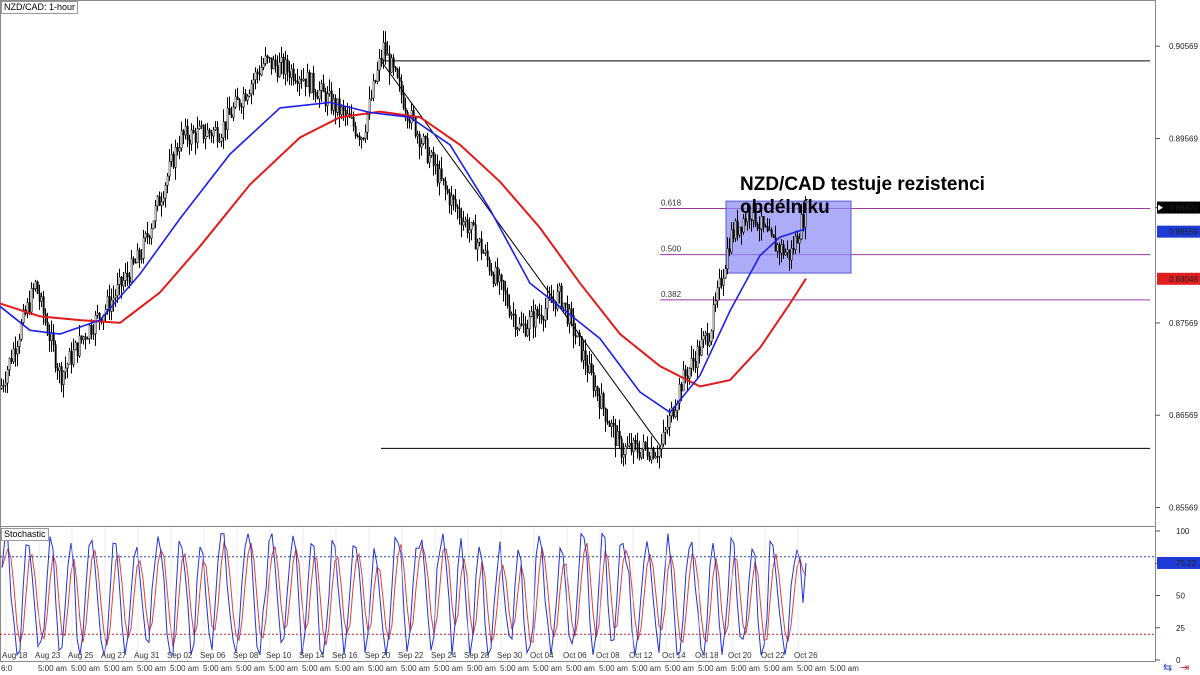  I want to click on stoch-tick-label: 50, so click(1180, 596).